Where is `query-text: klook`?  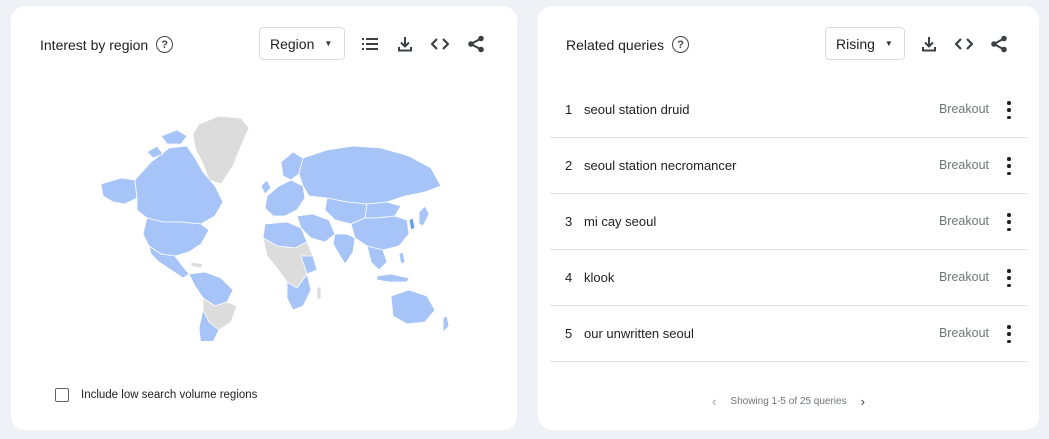
query-text: klook is located at coordinates (599, 277).